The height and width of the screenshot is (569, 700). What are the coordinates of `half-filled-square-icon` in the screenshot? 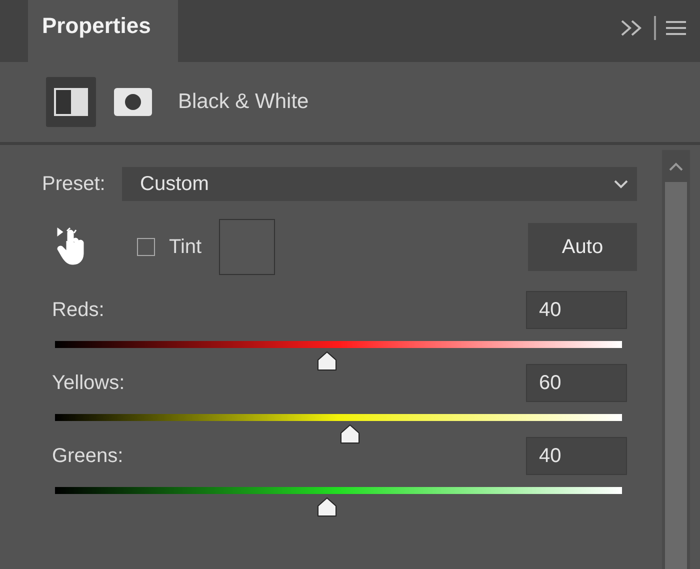 It's located at (71, 102).